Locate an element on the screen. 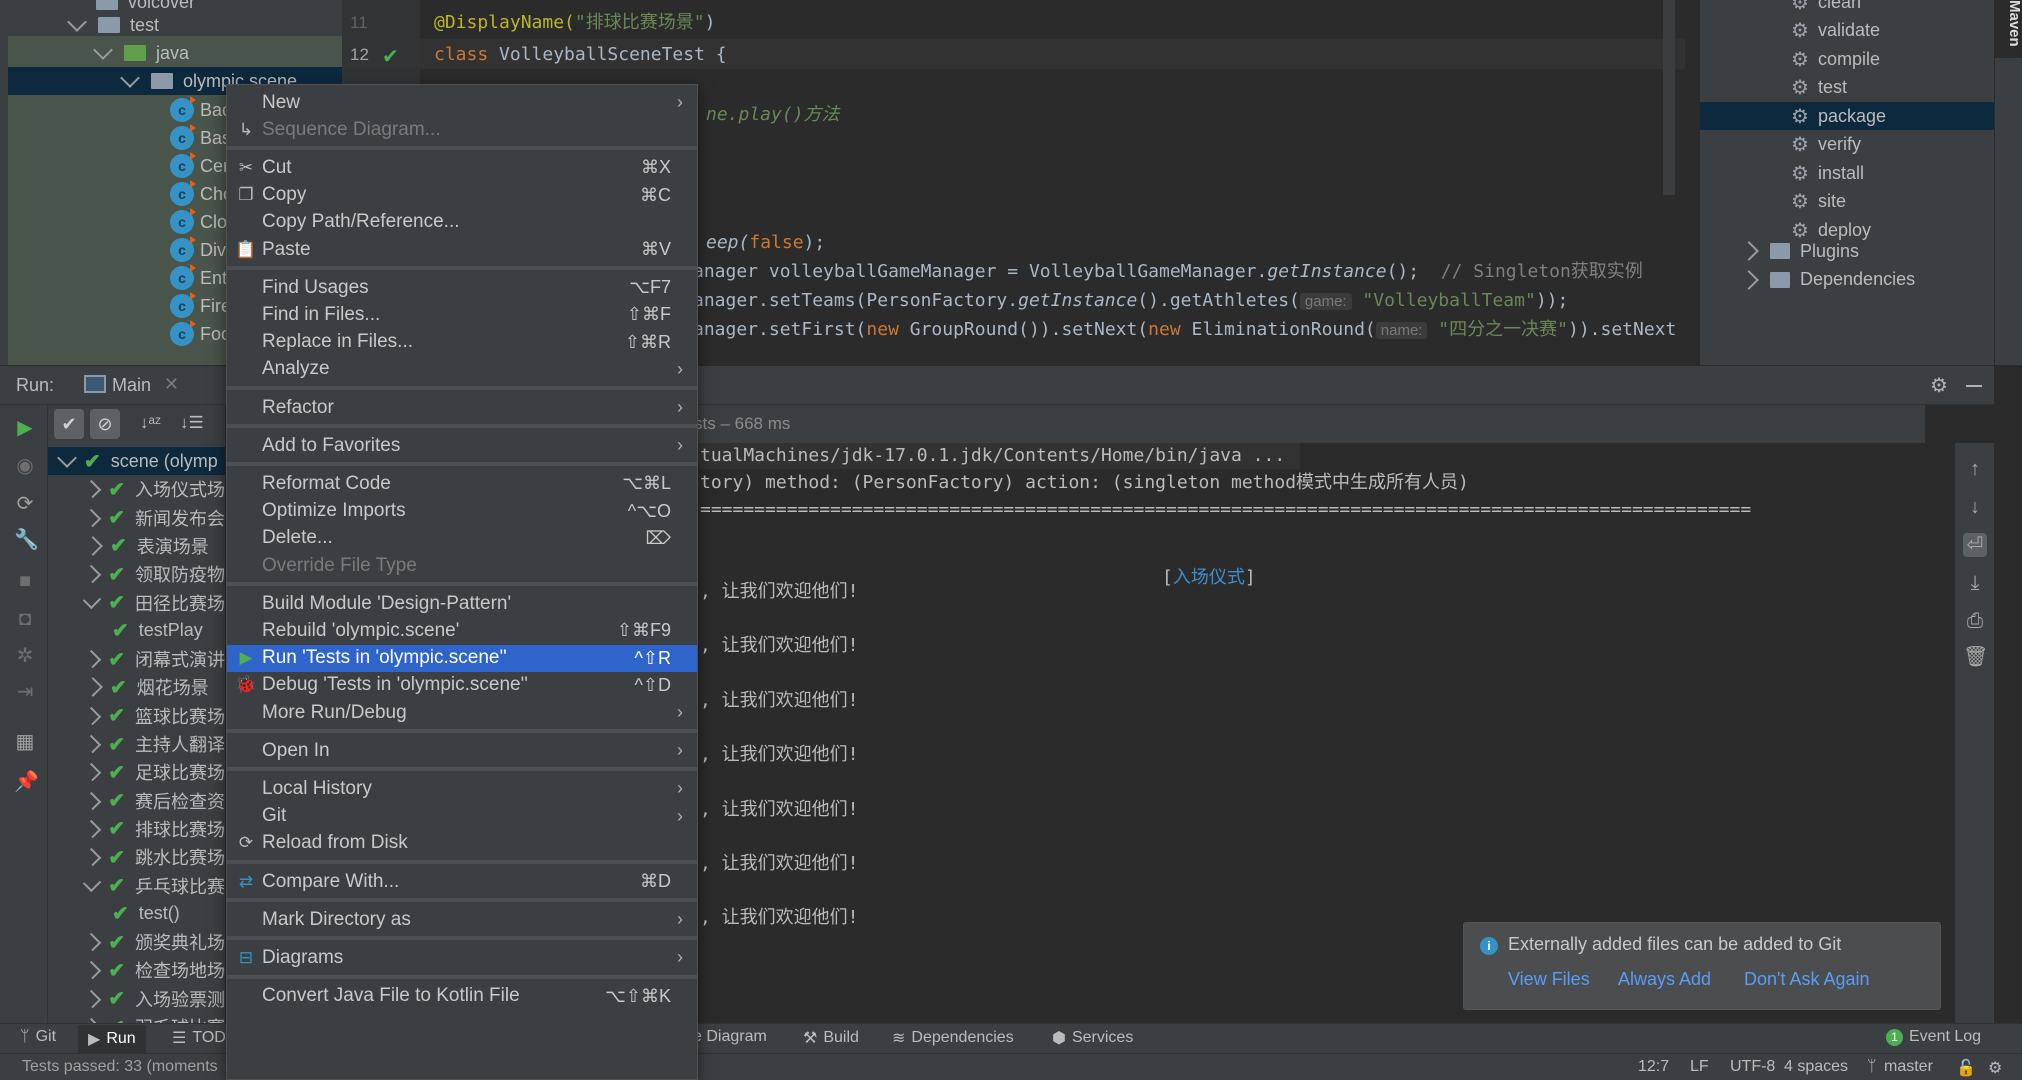 This screenshot has height=1080, width=2022. menu-item-find-in-files: Find in Files... ⇧⌘F is located at coordinates (462, 314).